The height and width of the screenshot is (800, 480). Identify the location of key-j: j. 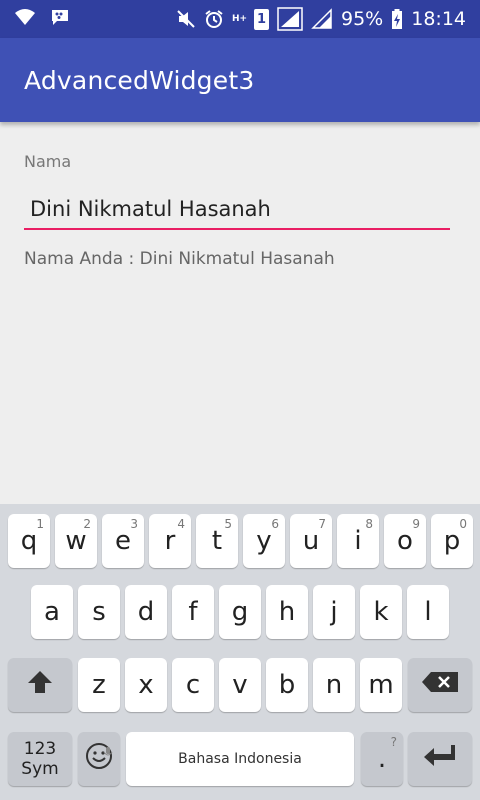
(334, 612).